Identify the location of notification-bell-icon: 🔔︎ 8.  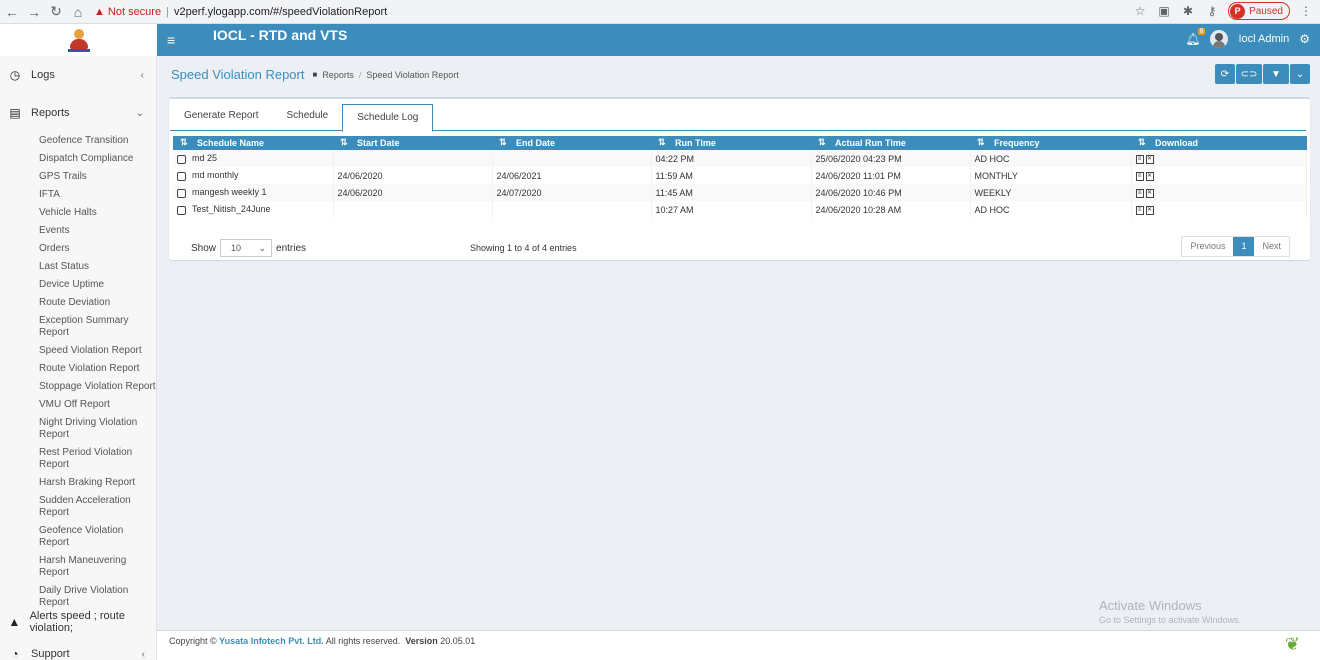
(1195, 37).